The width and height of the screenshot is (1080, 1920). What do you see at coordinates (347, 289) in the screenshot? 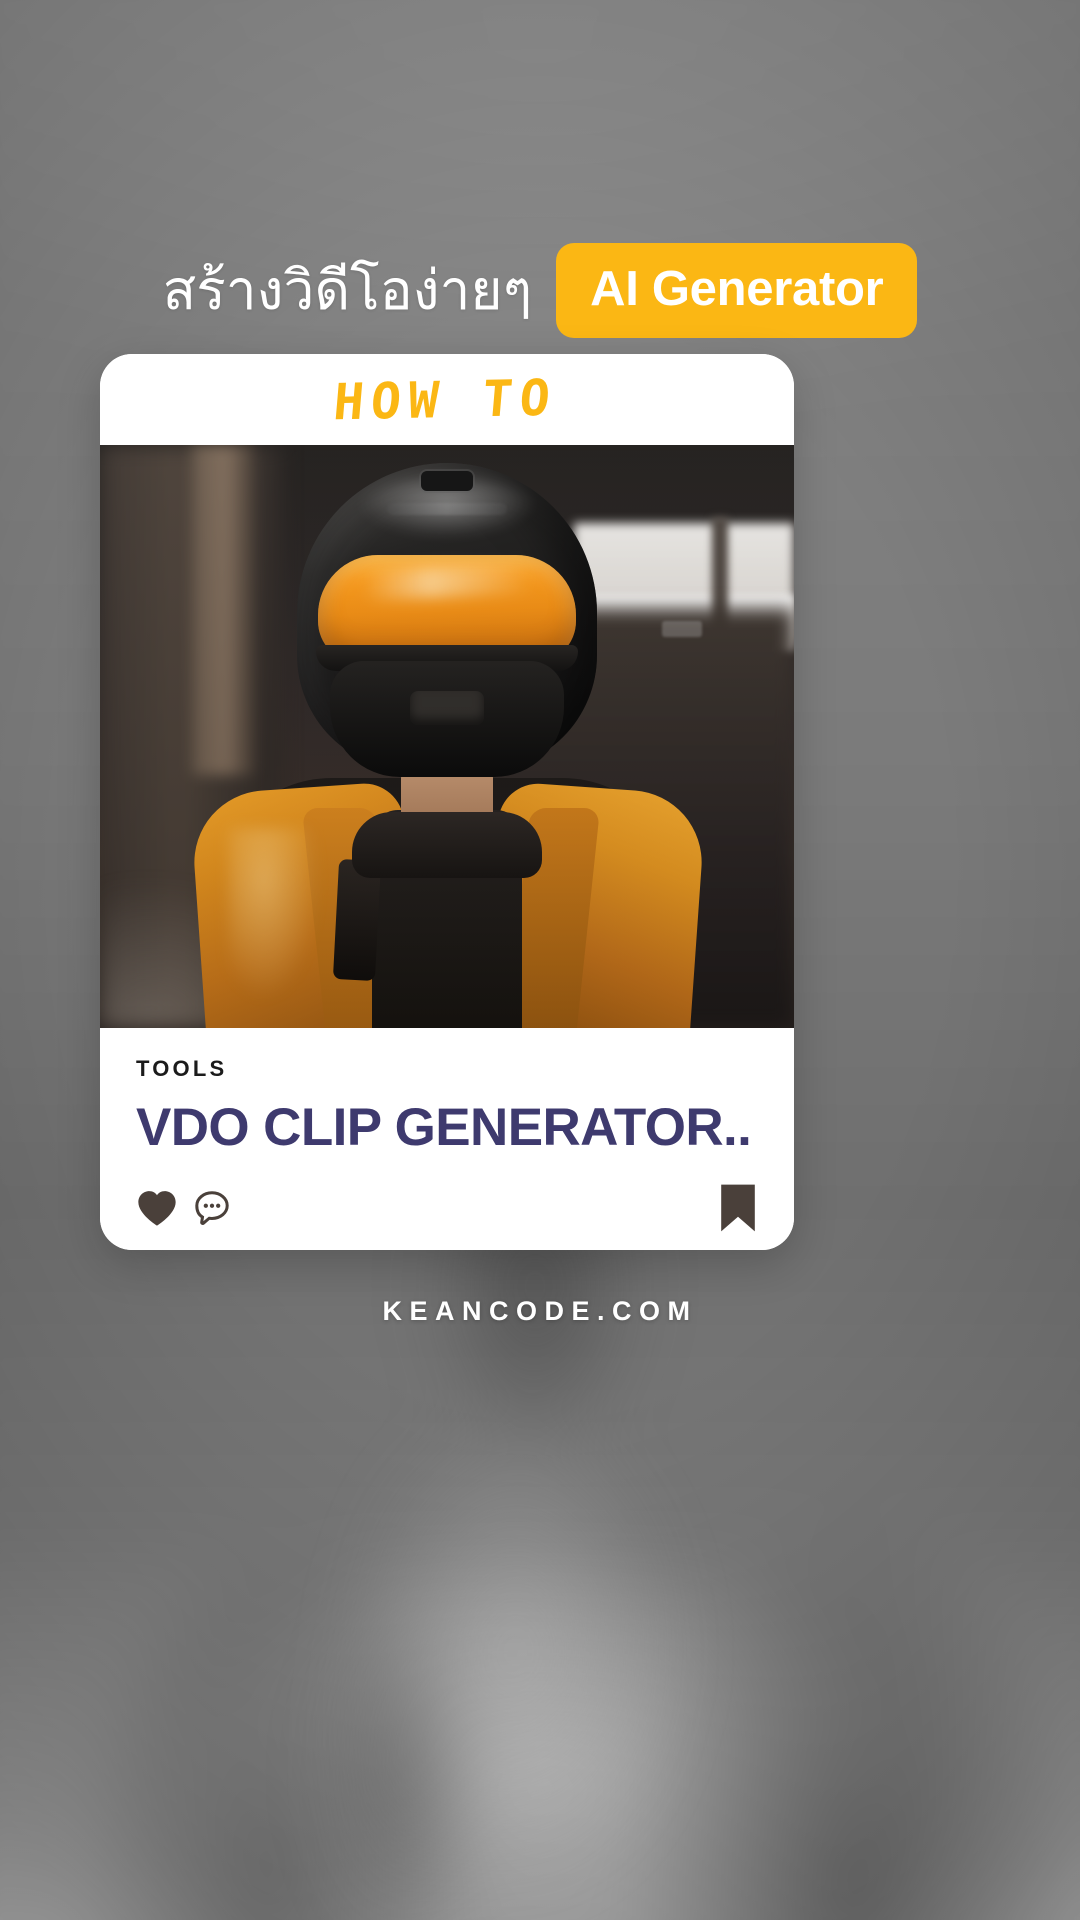
I see `header-thai-text: สร้างวิดีโอง่ายๆ` at bounding box center [347, 289].